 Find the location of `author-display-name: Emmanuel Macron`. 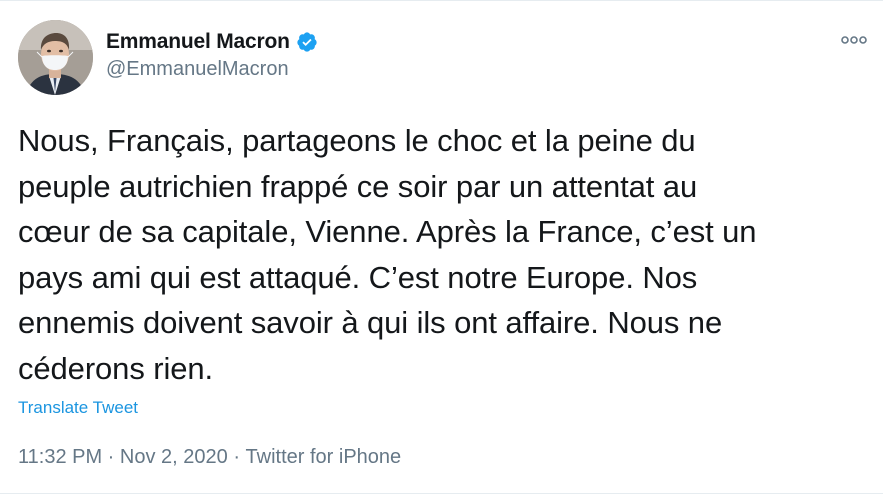

author-display-name: Emmanuel Macron is located at coordinates (198, 42).